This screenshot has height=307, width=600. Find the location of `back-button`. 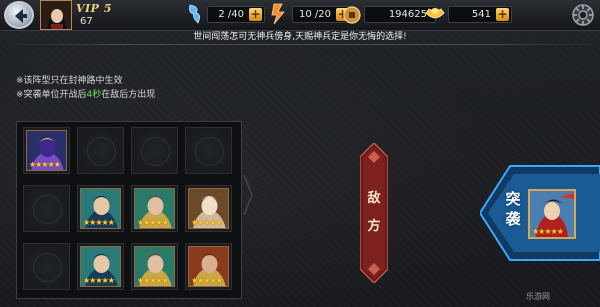

back-button is located at coordinates (19, 15).